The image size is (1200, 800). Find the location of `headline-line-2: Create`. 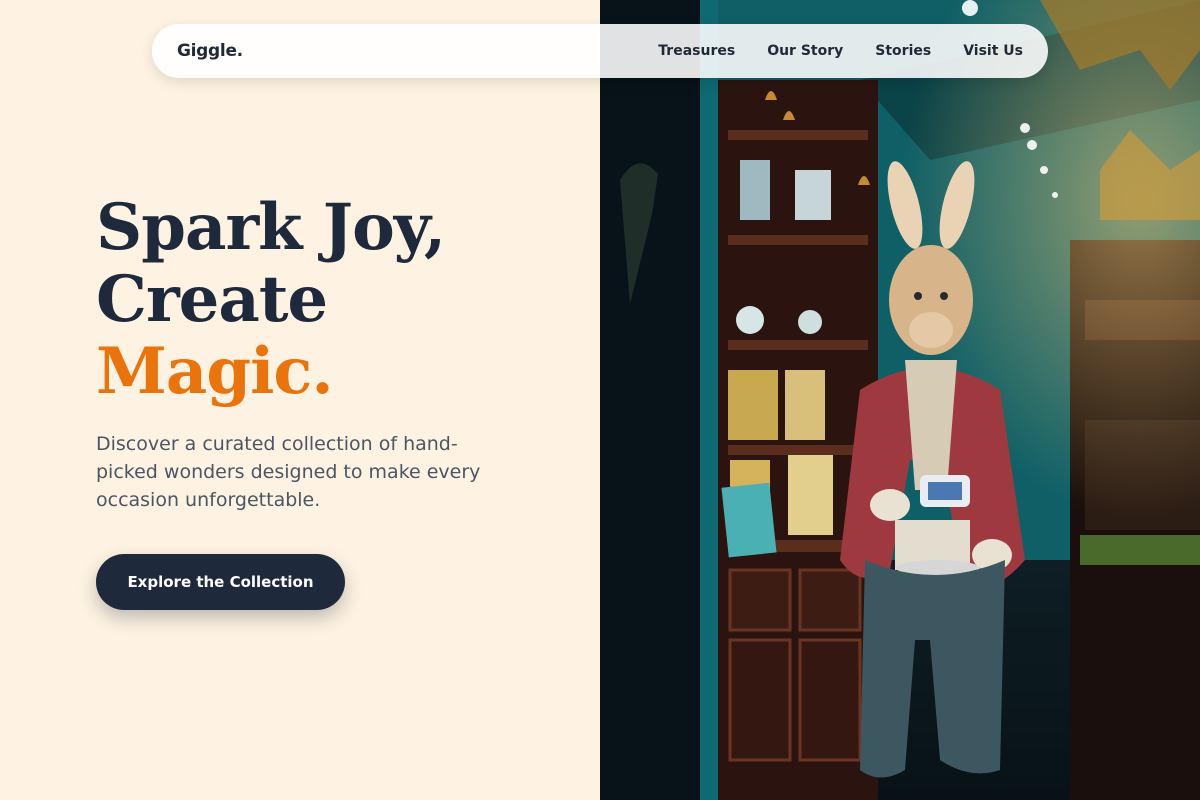

headline-line-2: Create is located at coordinates (212, 299).